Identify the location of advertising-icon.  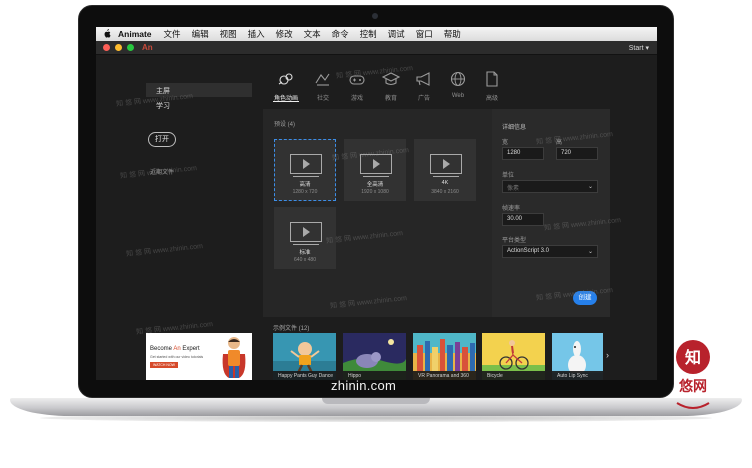
(423, 79).